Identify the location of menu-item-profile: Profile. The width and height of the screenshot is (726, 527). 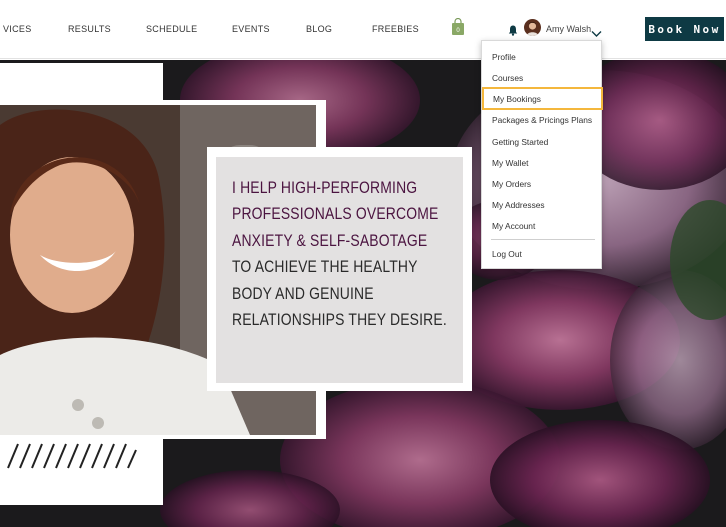
(542, 56).